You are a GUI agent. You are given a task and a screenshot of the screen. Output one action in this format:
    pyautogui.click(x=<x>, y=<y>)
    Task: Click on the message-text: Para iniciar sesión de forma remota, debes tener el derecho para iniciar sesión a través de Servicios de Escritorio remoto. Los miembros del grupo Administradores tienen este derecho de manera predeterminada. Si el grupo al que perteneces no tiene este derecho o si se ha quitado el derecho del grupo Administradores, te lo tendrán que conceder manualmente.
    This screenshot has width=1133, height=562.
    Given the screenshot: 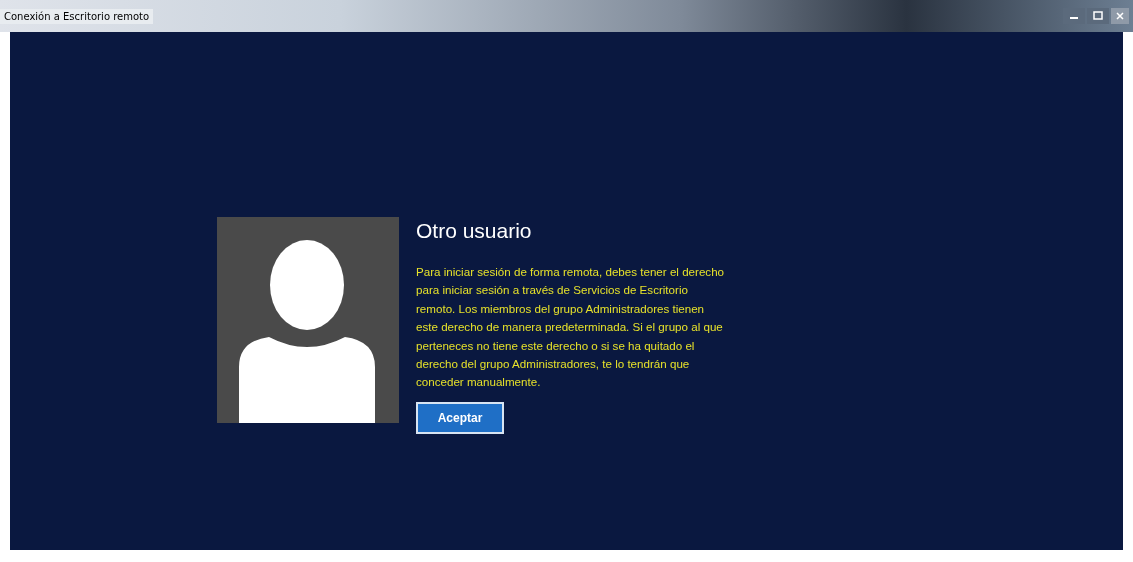 What is the action you would take?
    pyautogui.click(x=571, y=327)
    